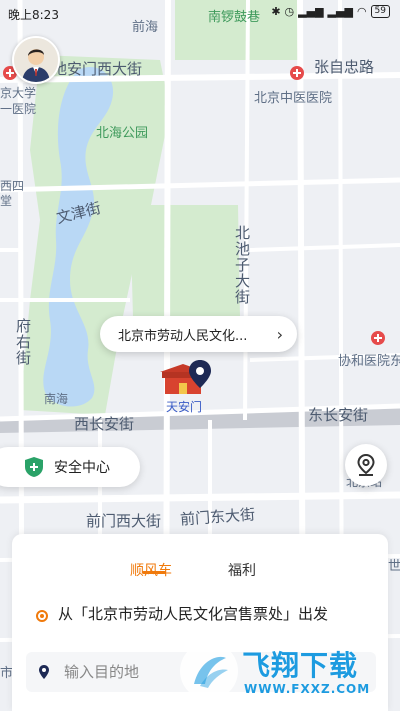  I want to click on tab-hitch-ride: 顺风车, so click(151, 570).